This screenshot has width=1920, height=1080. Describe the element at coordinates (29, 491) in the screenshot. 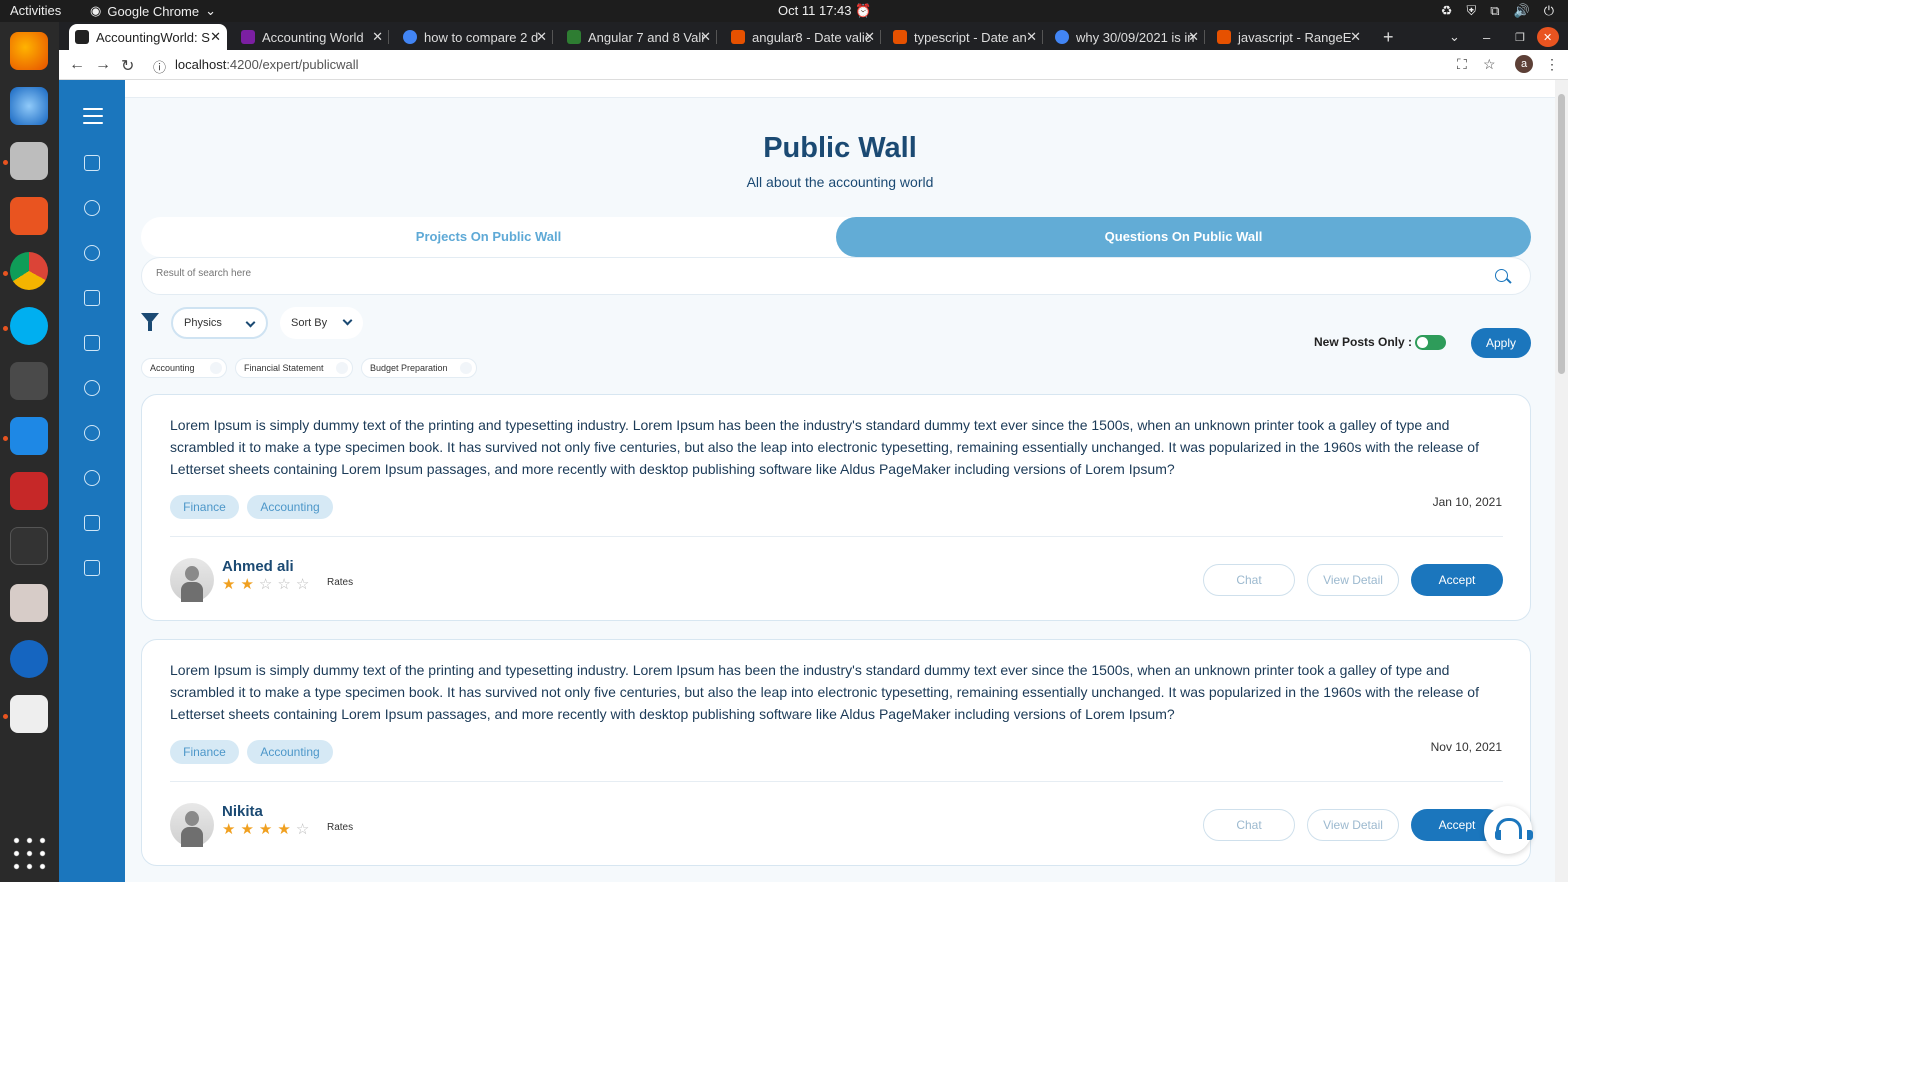

I see `filezilla-icon` at that location.